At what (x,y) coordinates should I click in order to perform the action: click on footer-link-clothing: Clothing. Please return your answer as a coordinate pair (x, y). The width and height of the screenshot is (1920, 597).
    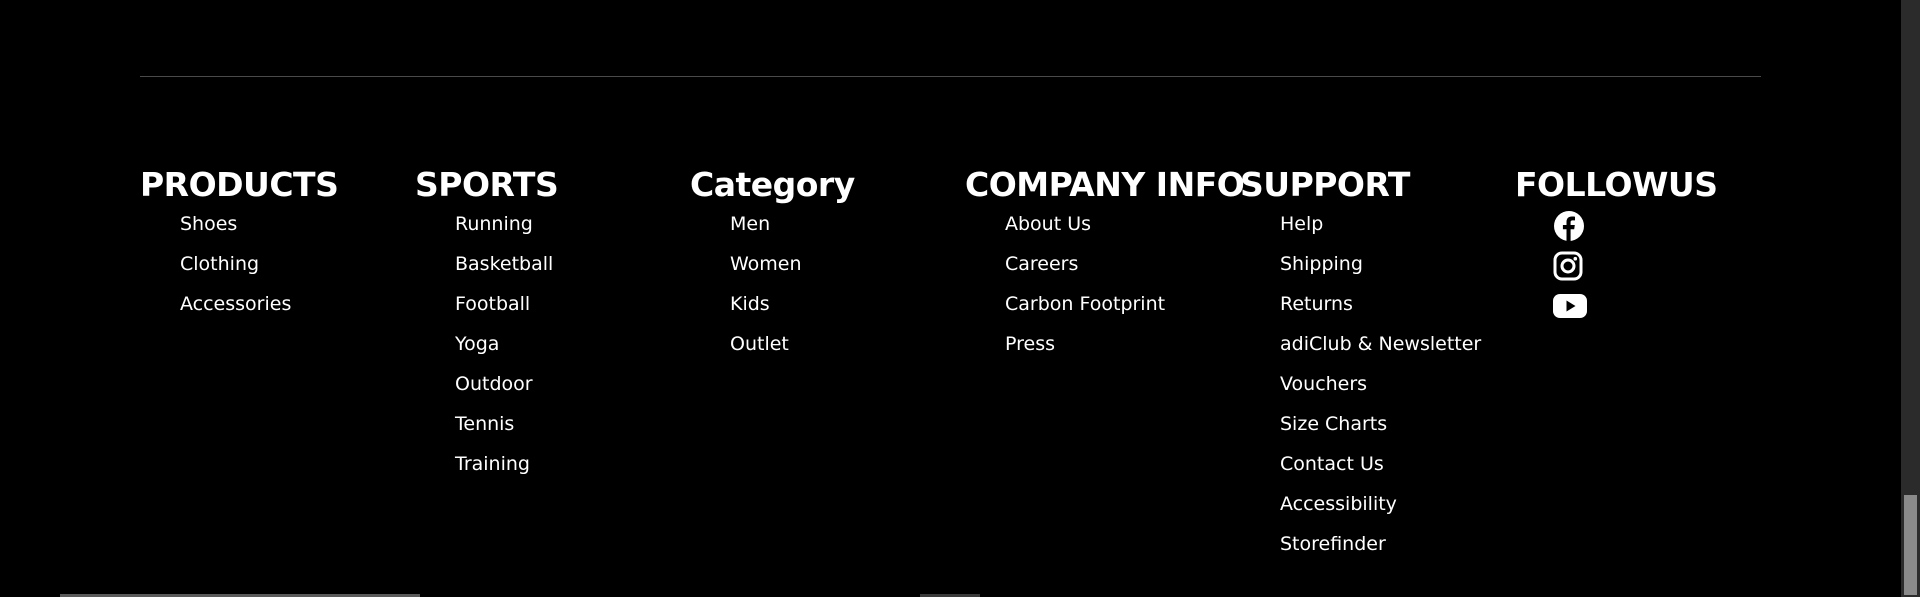
    Looking at the image, I should click on (219, 264).